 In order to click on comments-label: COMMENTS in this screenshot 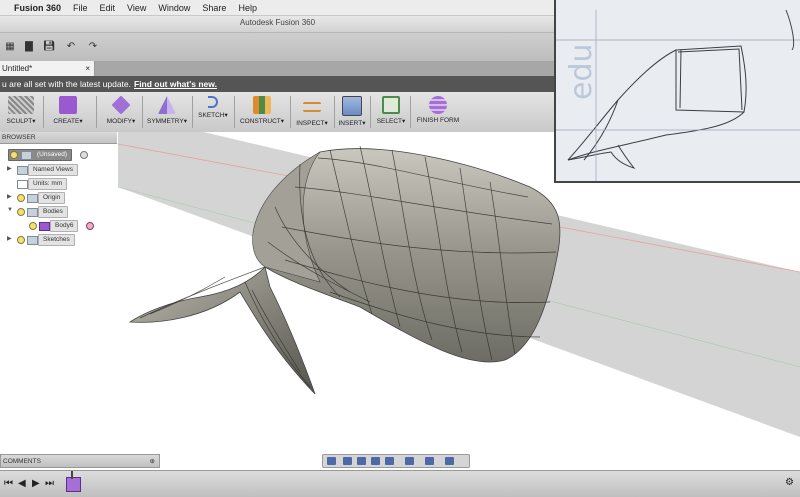, I will do `click(22, 461)`.